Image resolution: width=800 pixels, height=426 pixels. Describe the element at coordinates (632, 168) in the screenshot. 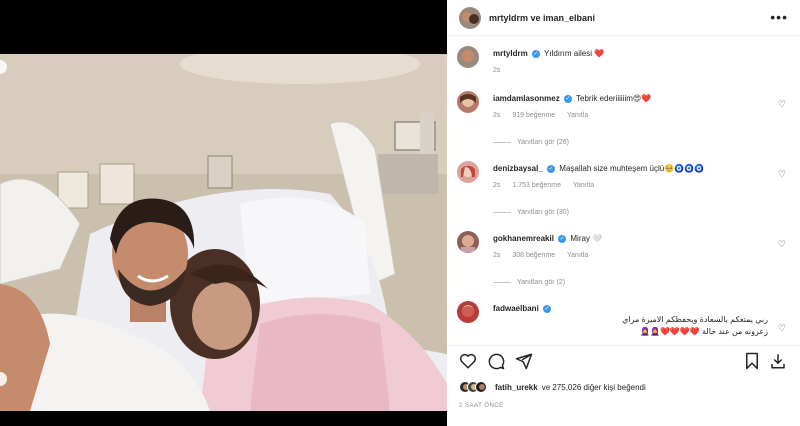

I see `comment-text: Maşallah size muhteşem üçlü🥺🧿🧿🧿` at that location.